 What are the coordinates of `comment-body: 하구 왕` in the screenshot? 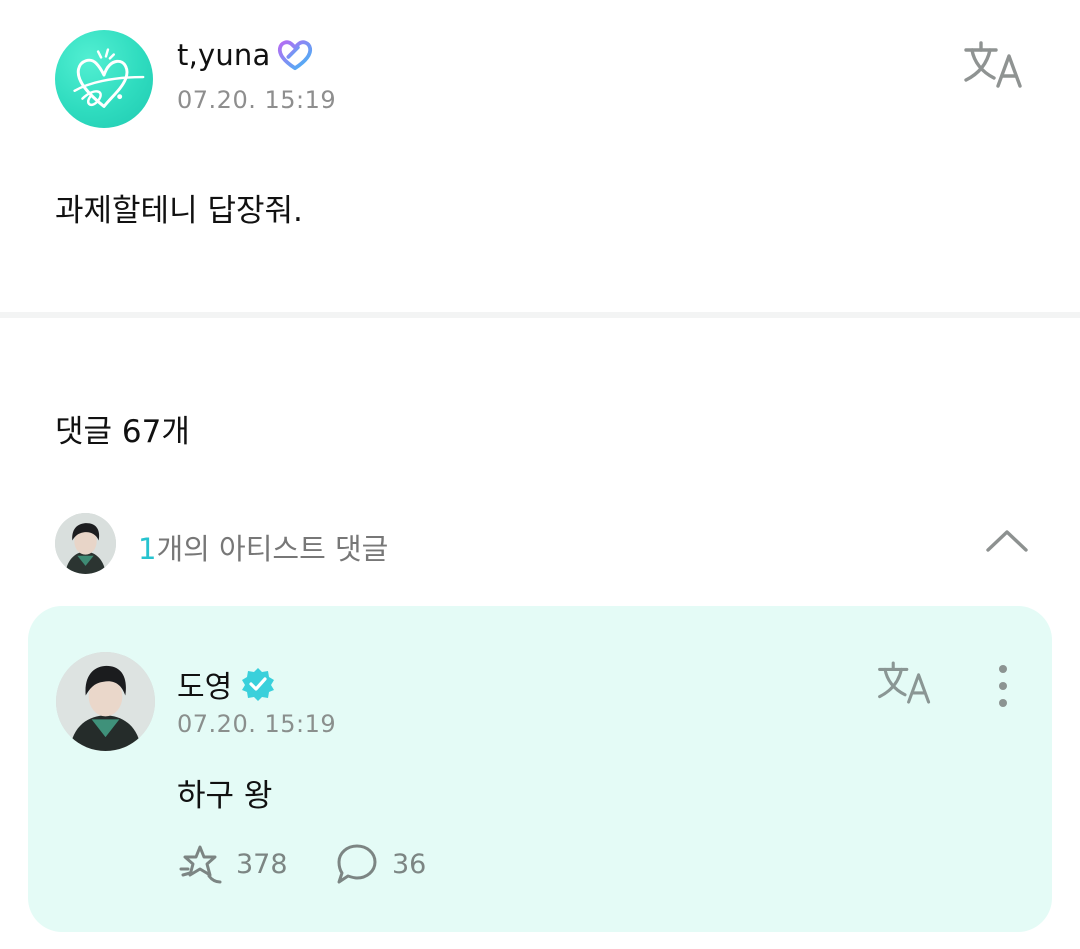 It's located at (225, 796).